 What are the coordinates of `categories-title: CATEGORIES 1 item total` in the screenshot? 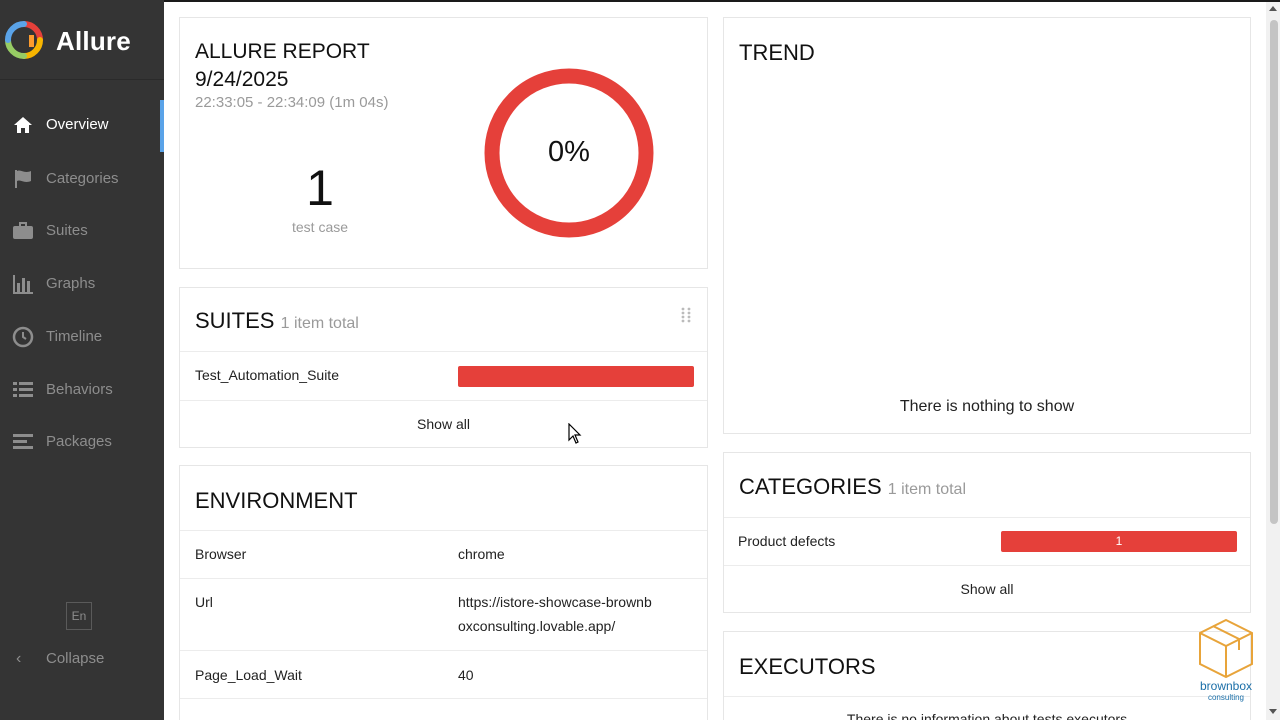 It's located at (852, 487).